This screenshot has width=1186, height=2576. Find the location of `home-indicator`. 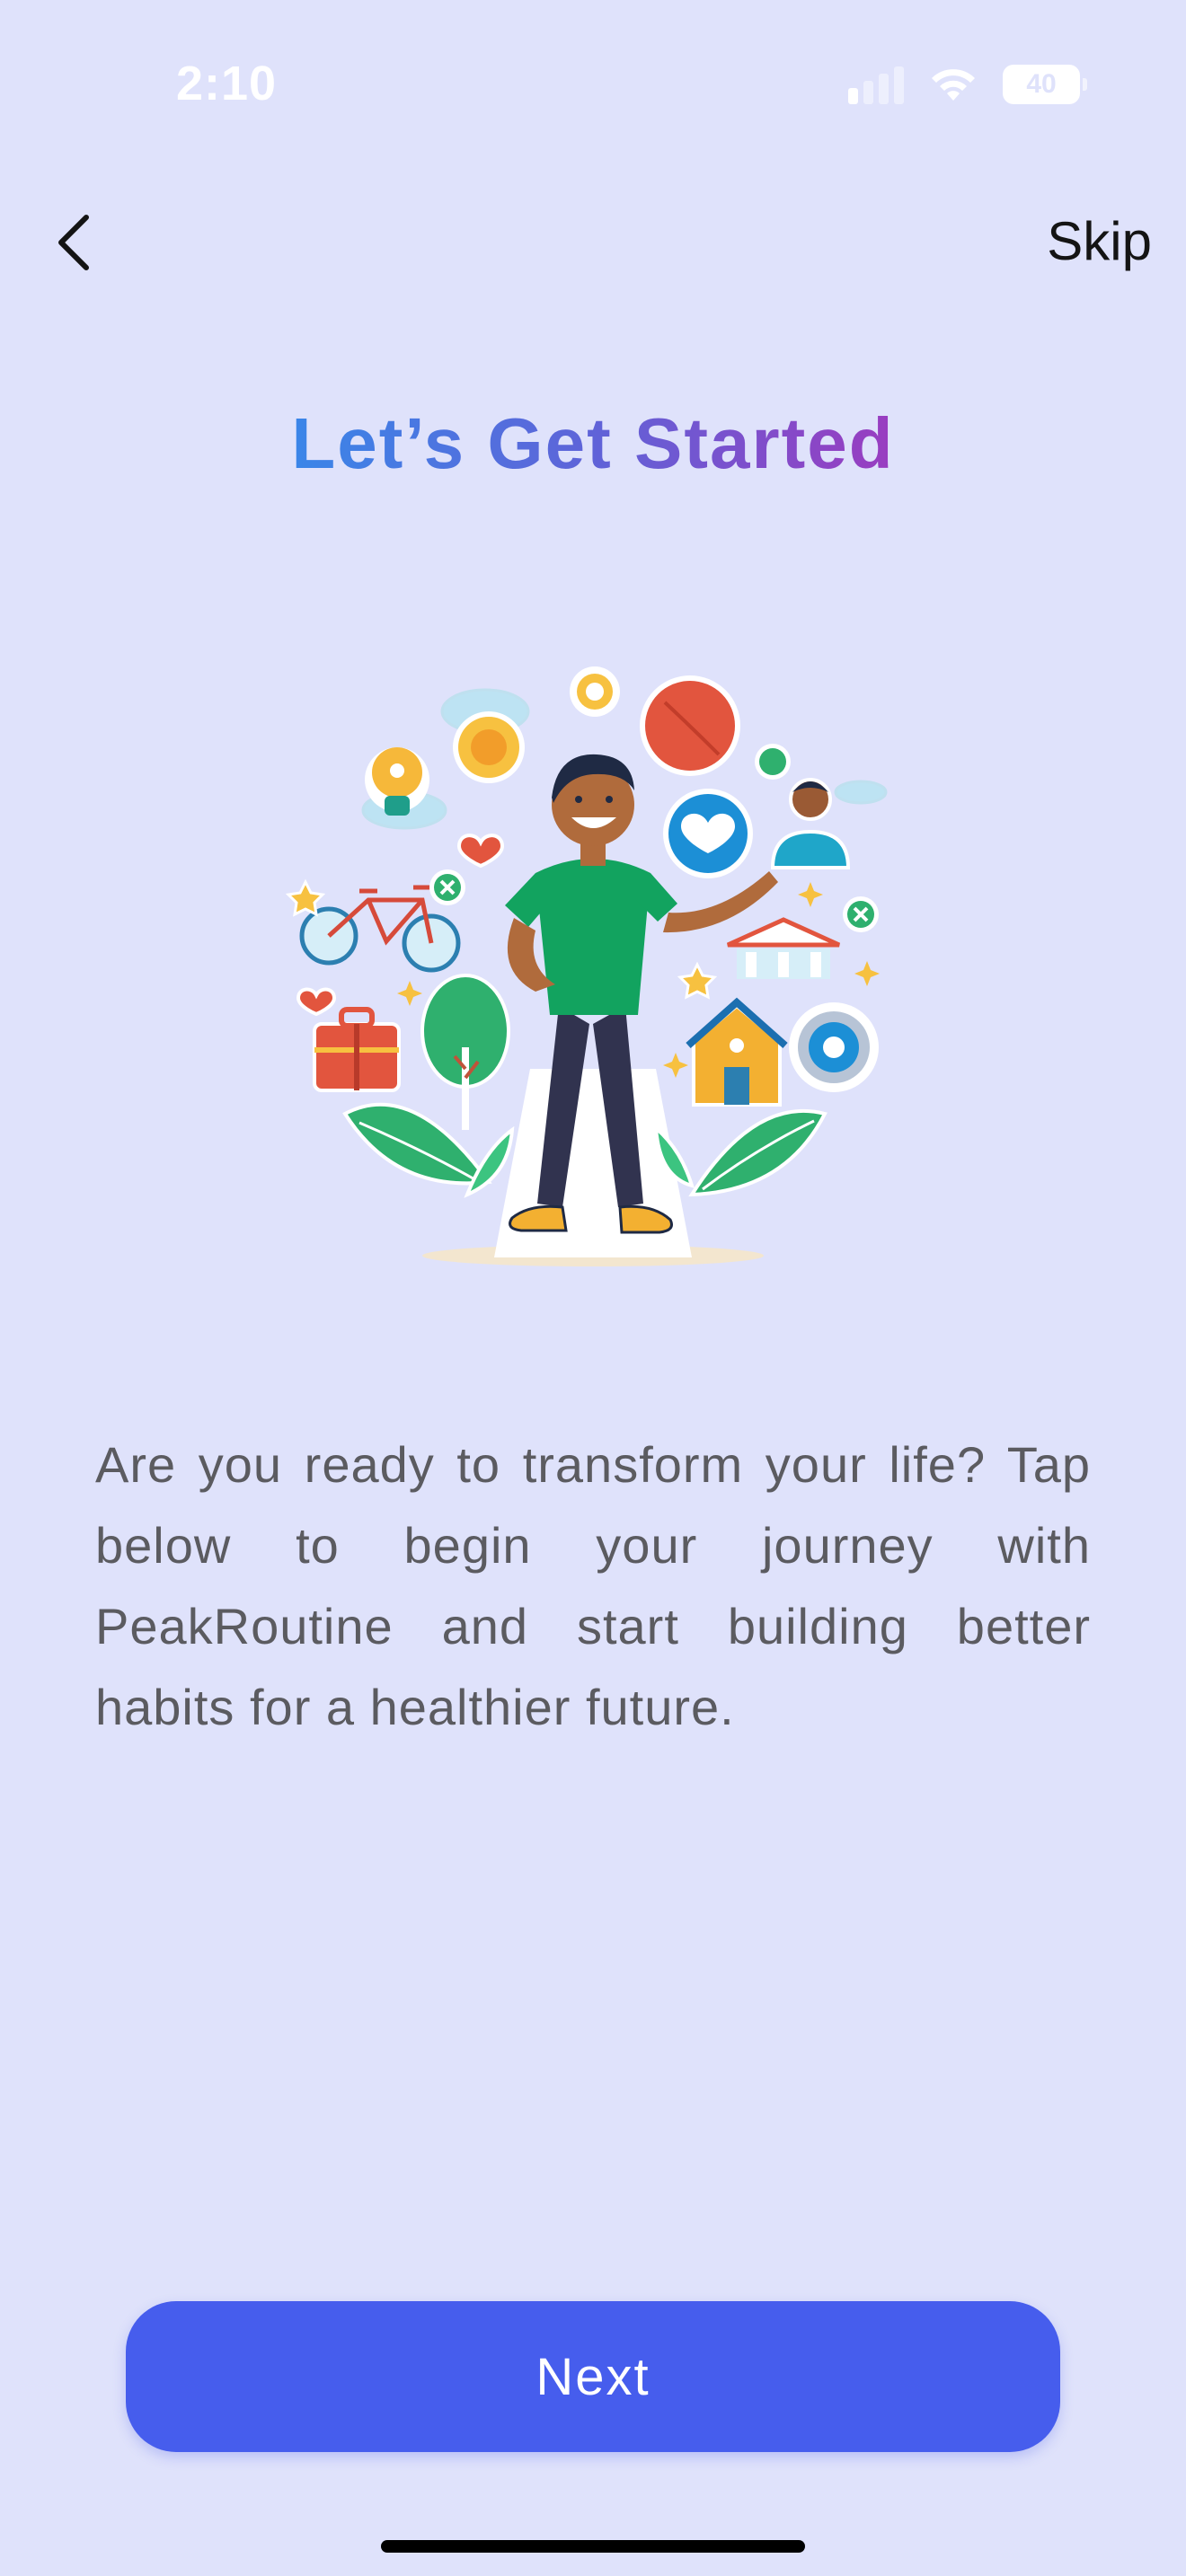

home-indicator is located at coordinates (593, 2546).